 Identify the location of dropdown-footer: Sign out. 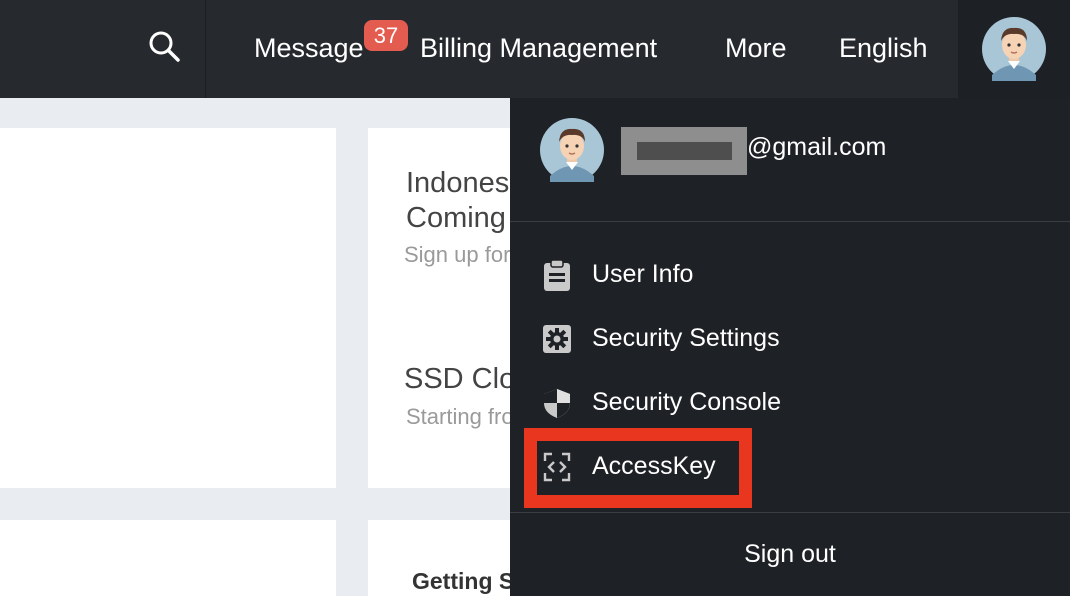
(790, 554).